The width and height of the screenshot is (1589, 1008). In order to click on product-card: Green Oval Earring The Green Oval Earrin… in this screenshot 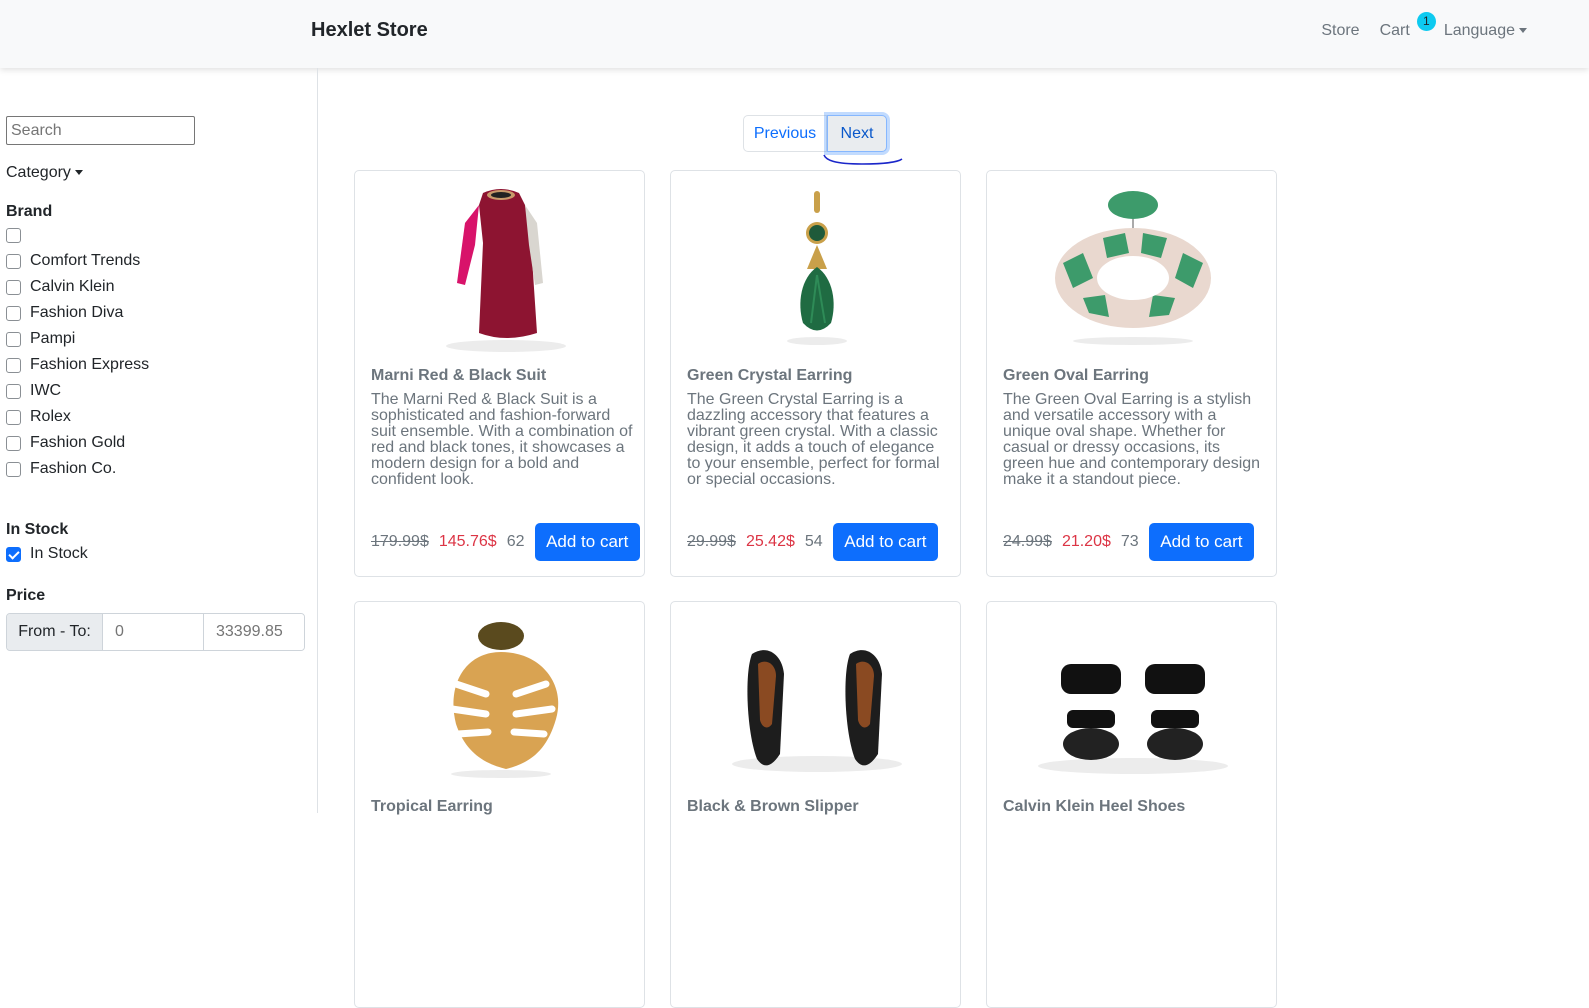, I will do `click(1131, 373)`.